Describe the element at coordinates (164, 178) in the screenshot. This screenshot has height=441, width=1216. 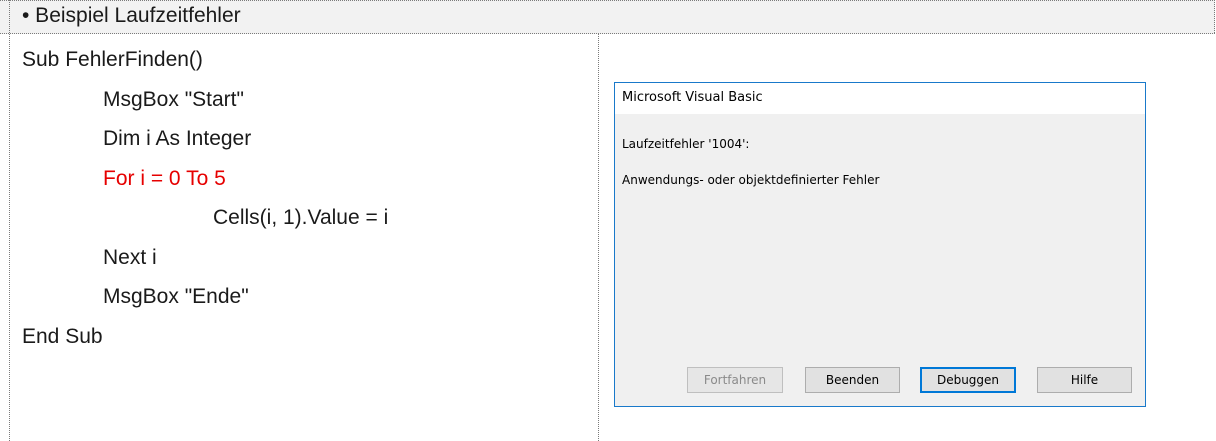
I see `code-line-for-error: For i = 0 To 5` at that location.